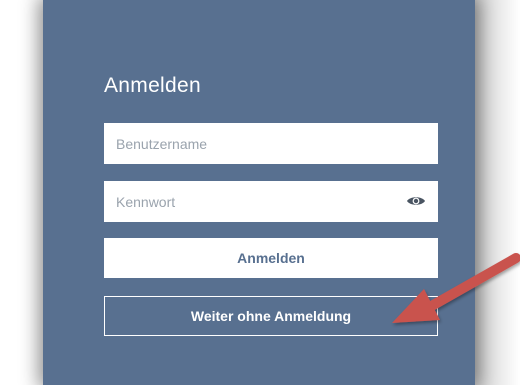 This screenshot has height=385, width=520. I want to click on continue-without-login-button: Weiter ohne Anmeldung, so click(271, 316).